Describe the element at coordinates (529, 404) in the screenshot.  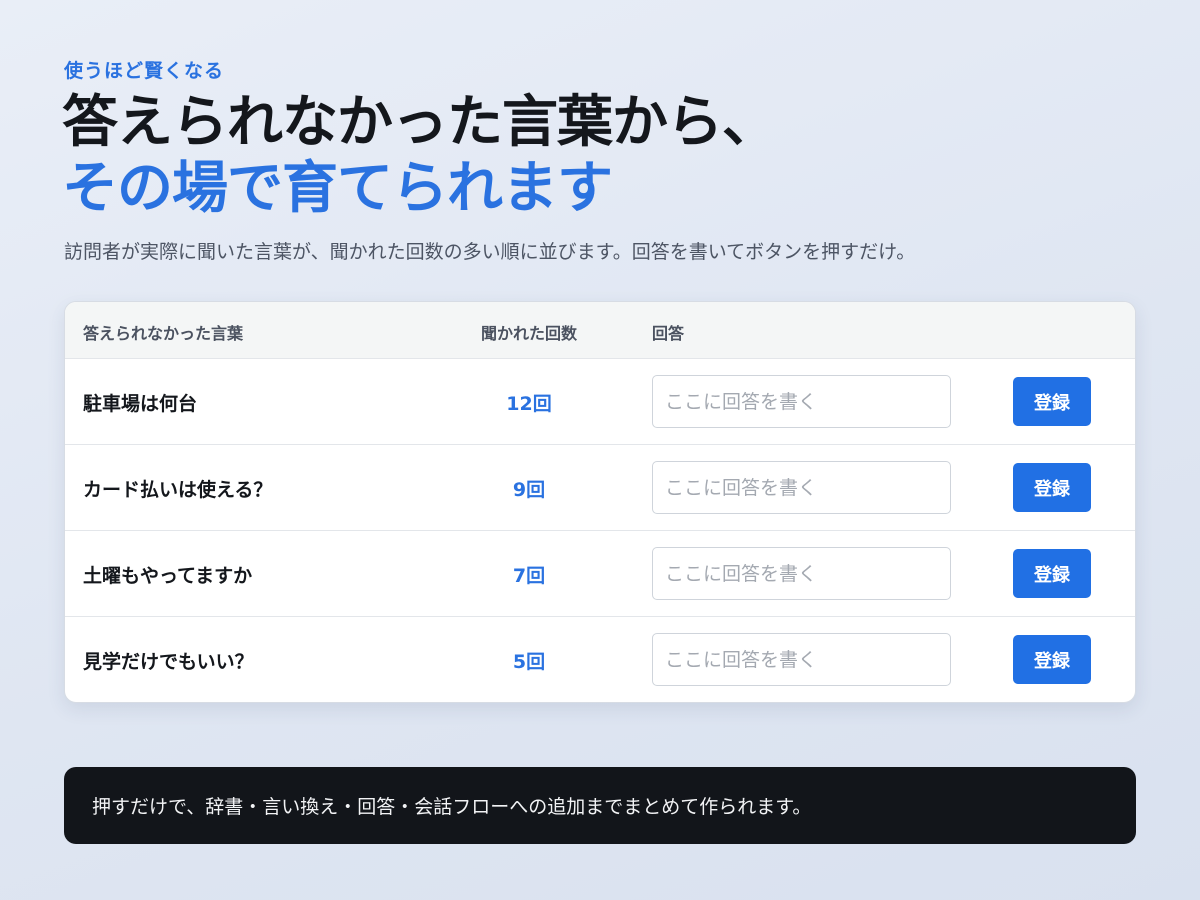
I see `ask-count: 12回` at that location.